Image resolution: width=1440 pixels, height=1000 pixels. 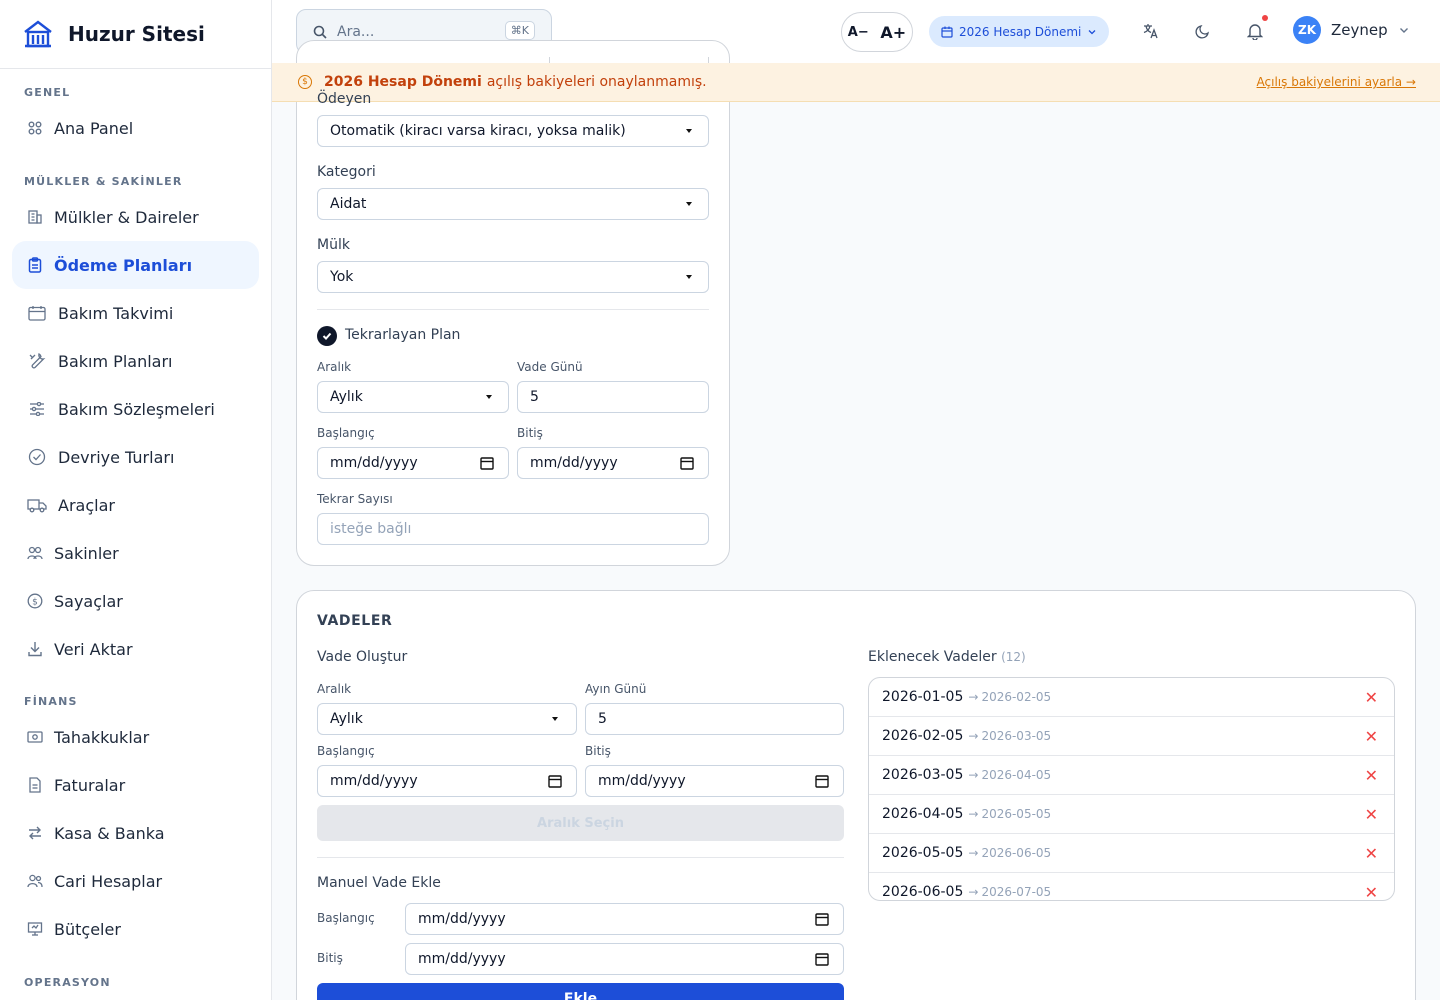 What do you see at coordinates (923, 853) in the screenshot?
I see `due-start: 2026-05-05` at bounding box center [923, 853].